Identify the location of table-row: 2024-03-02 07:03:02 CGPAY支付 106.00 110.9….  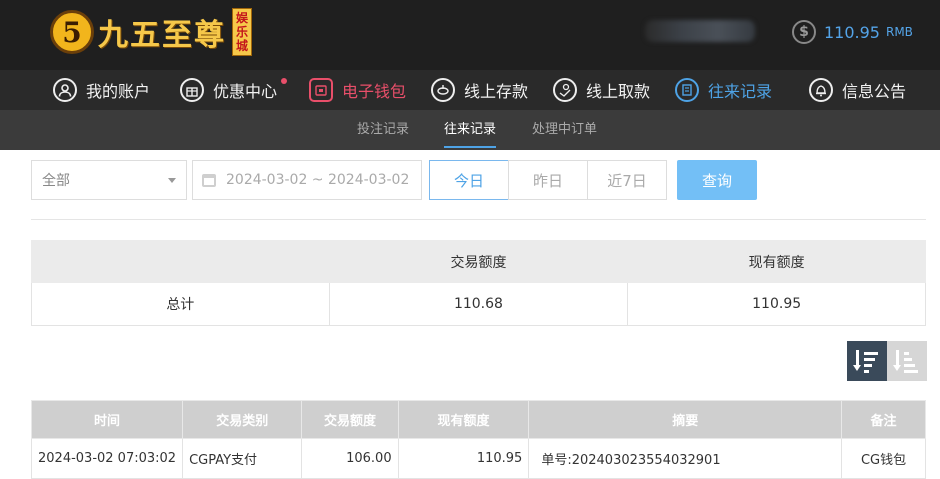
(478, 458).